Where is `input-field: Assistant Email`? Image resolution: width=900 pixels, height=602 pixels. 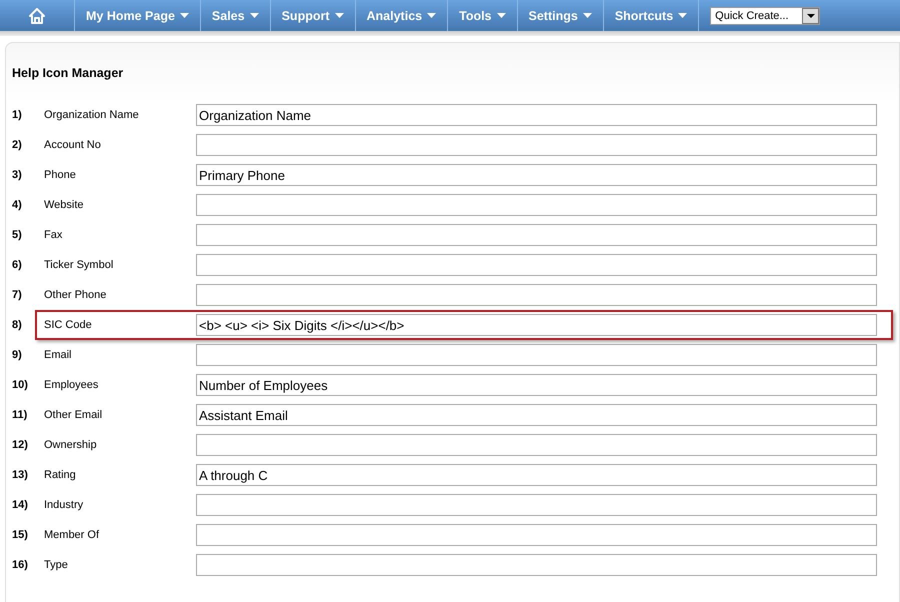 input-field: Assistant Email is located at coordinates (536, 415).